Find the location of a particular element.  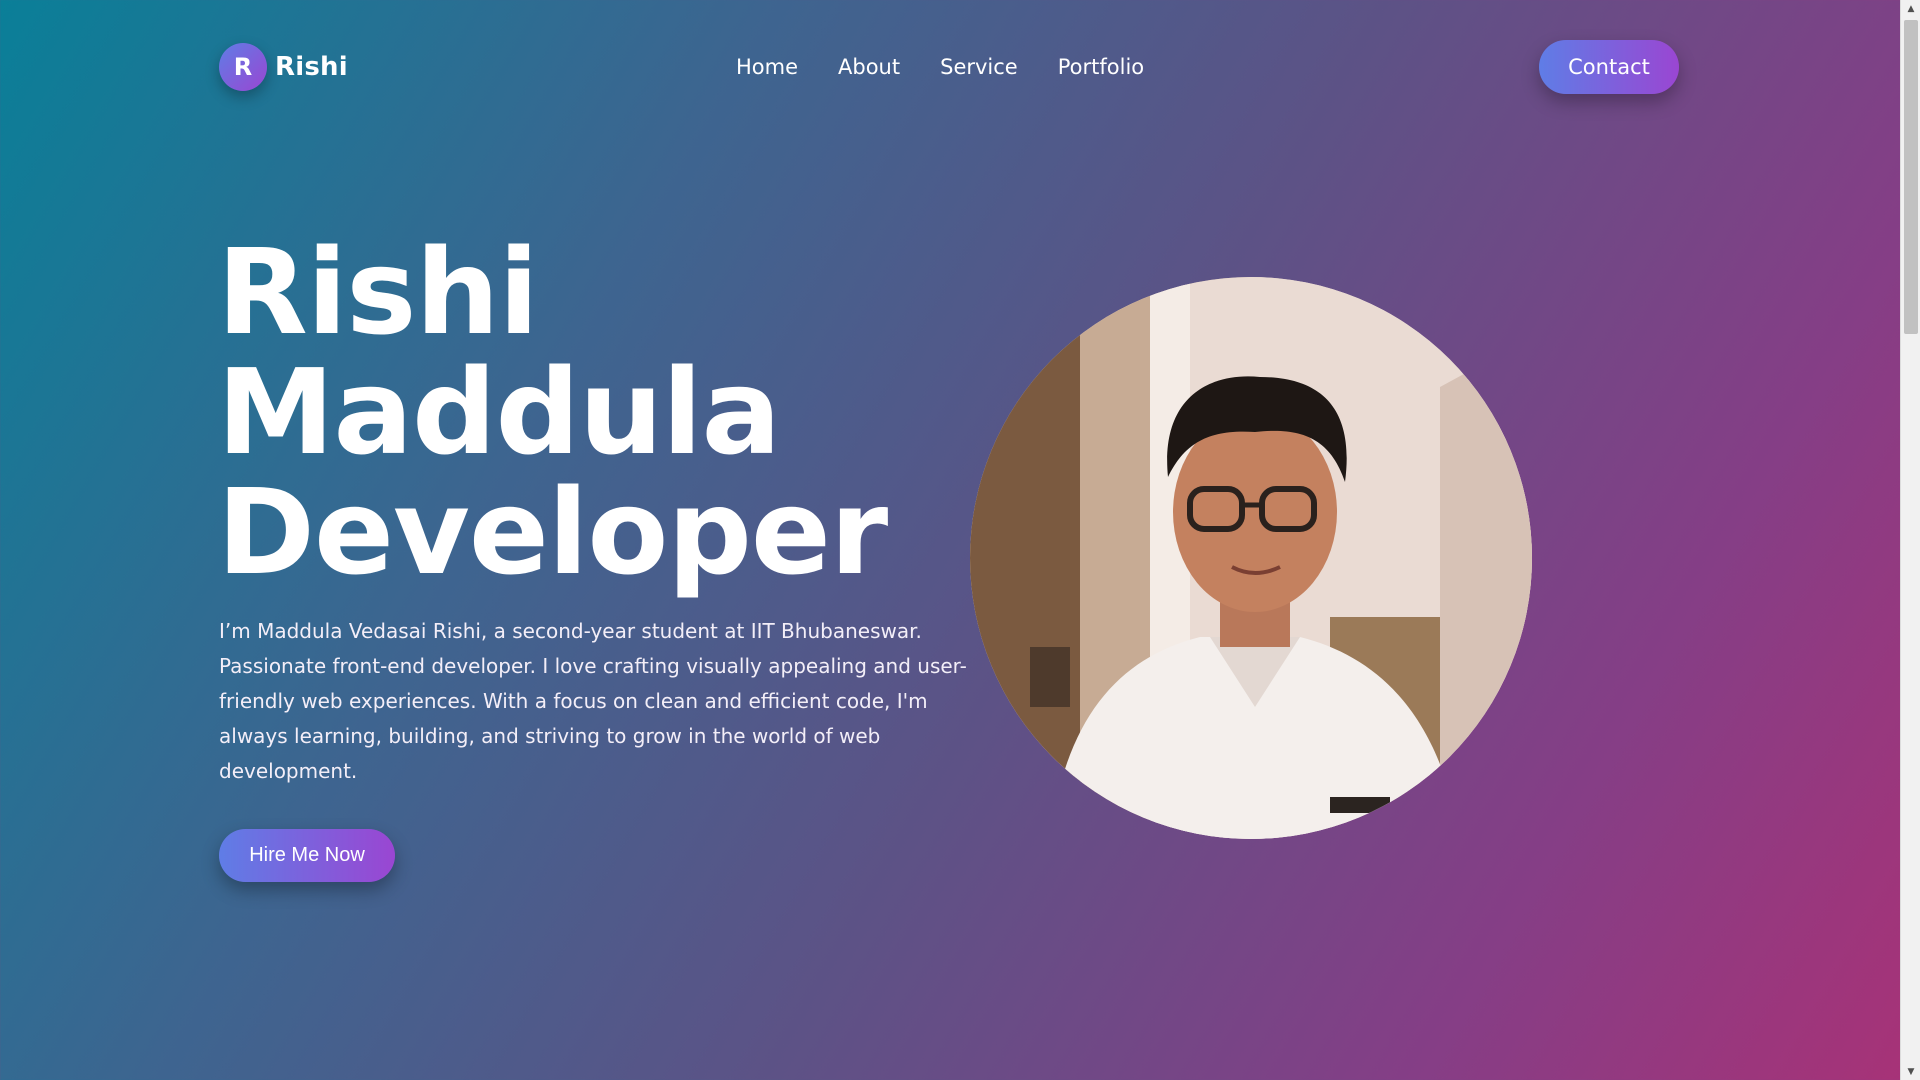

hire-me-button: Hire Me Now is located at coordinates (307, 855).